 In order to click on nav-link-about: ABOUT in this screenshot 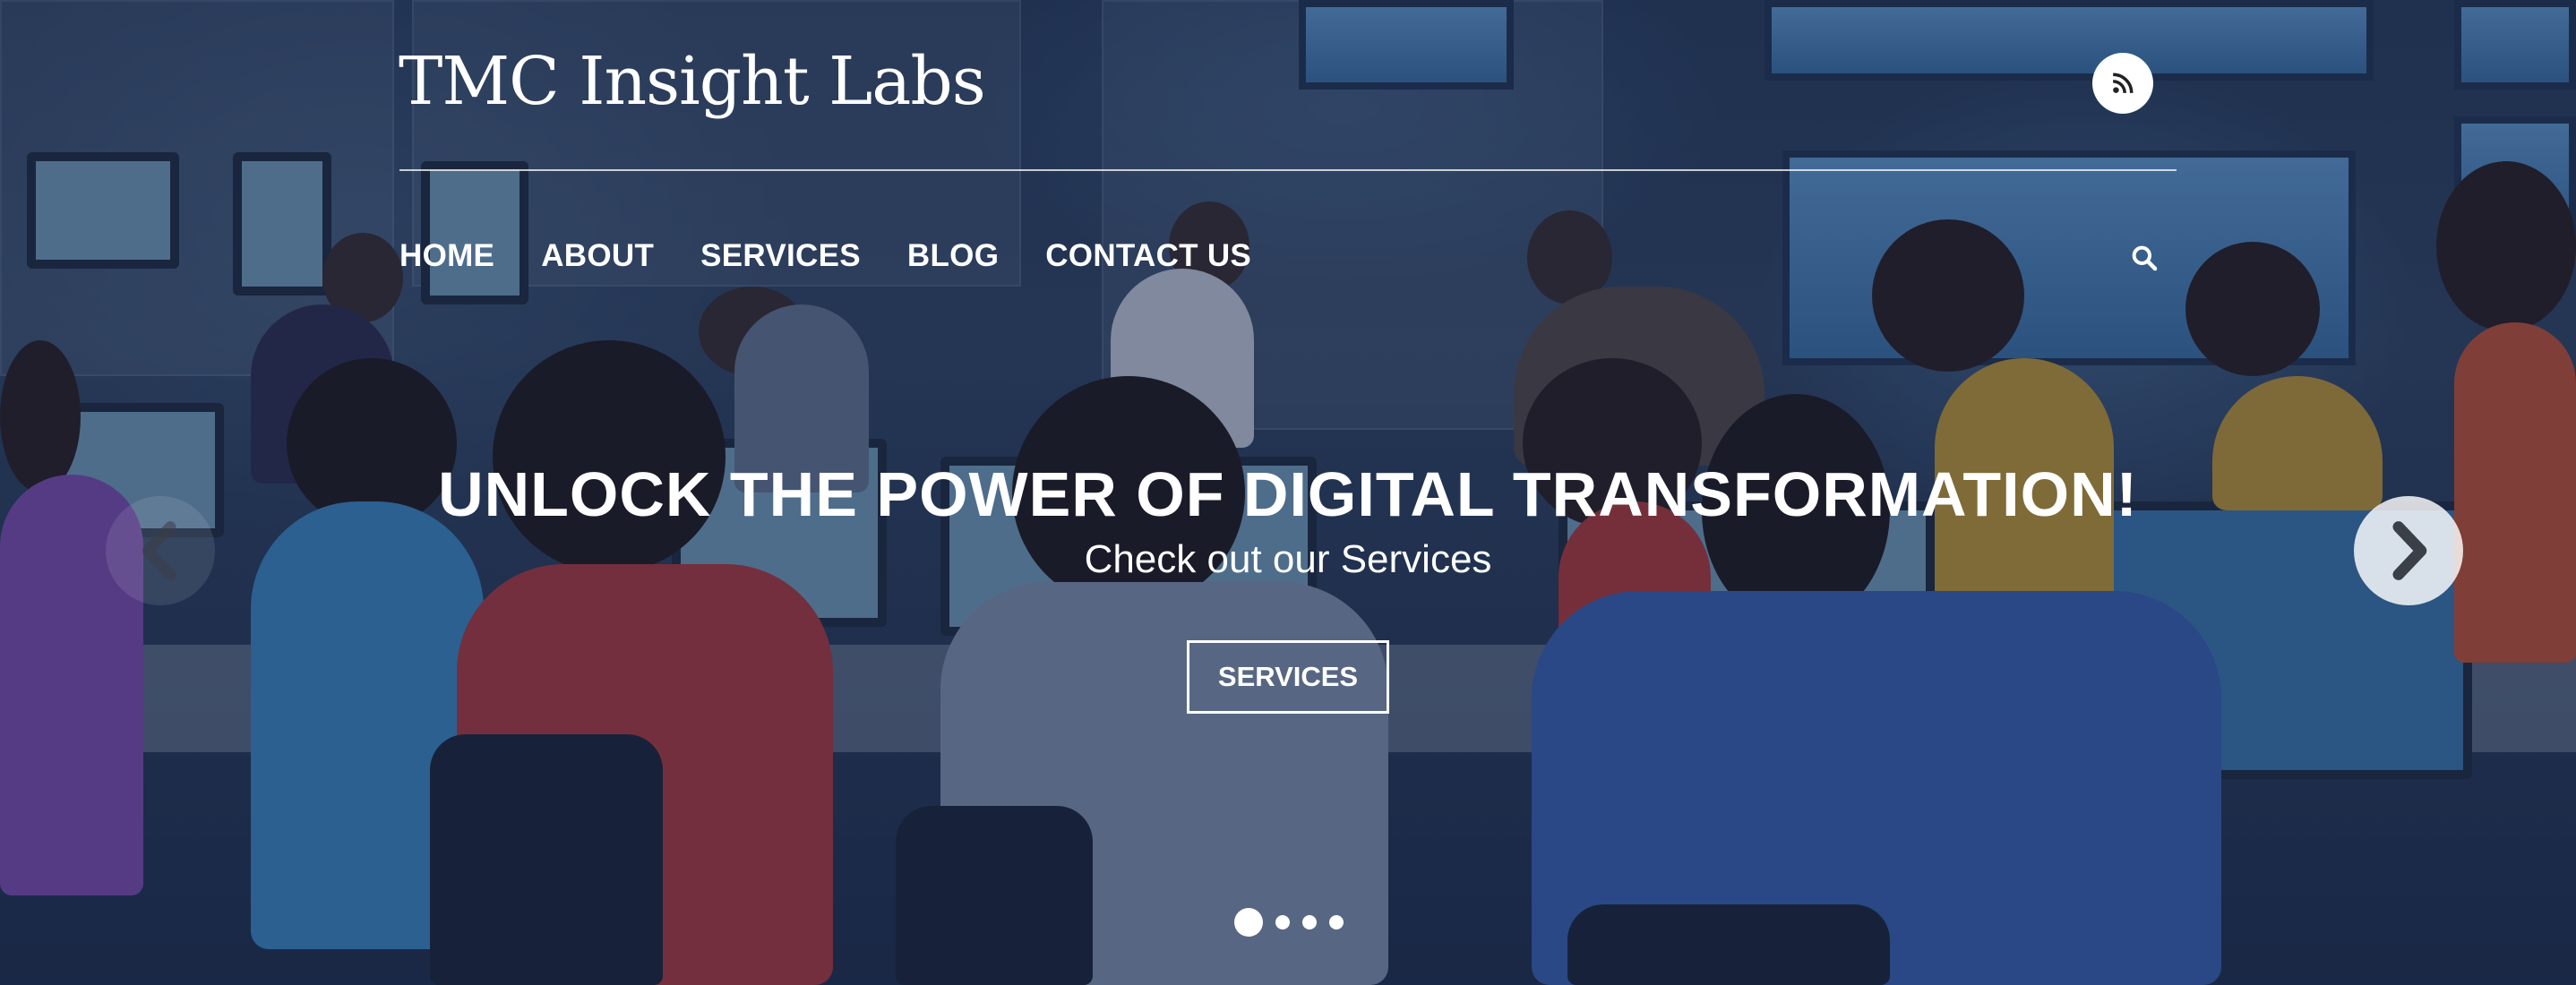, I will do `click(597, 256)`.